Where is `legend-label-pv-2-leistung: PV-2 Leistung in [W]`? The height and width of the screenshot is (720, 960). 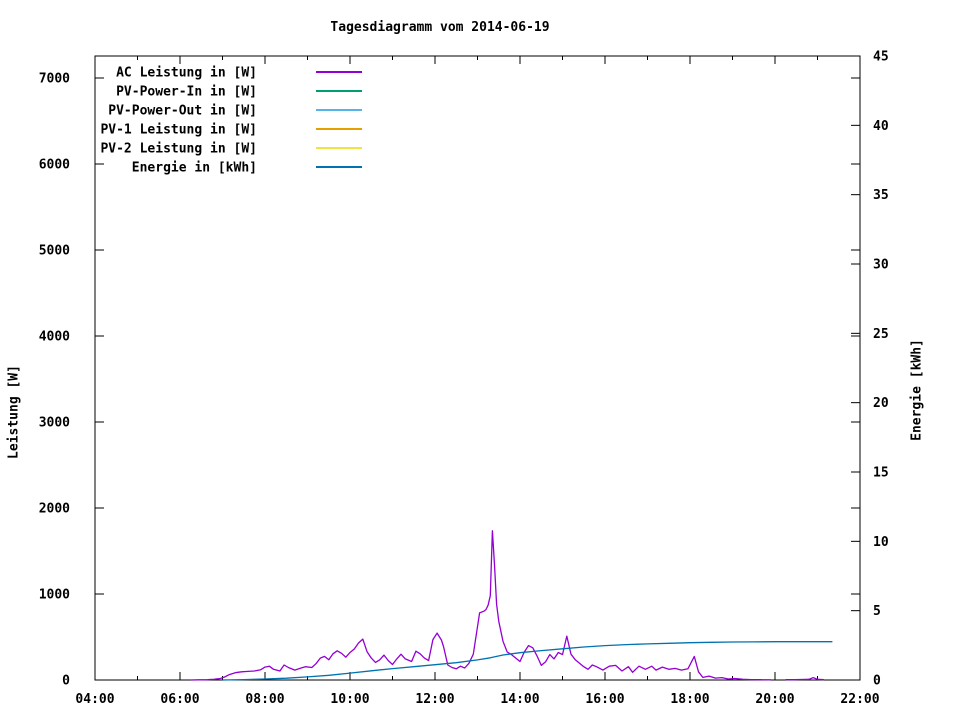
legend-label-pv-2-leistung: PV-2 Leistung in [W] is located at coordinates (178, 149).